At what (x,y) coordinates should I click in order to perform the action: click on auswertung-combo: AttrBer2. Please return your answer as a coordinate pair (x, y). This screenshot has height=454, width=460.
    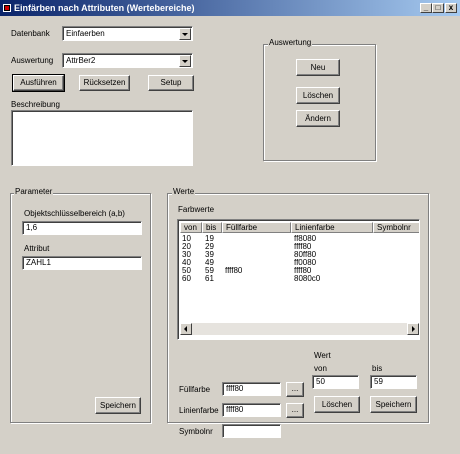
    Looking at the image, I should click on (127, 60).